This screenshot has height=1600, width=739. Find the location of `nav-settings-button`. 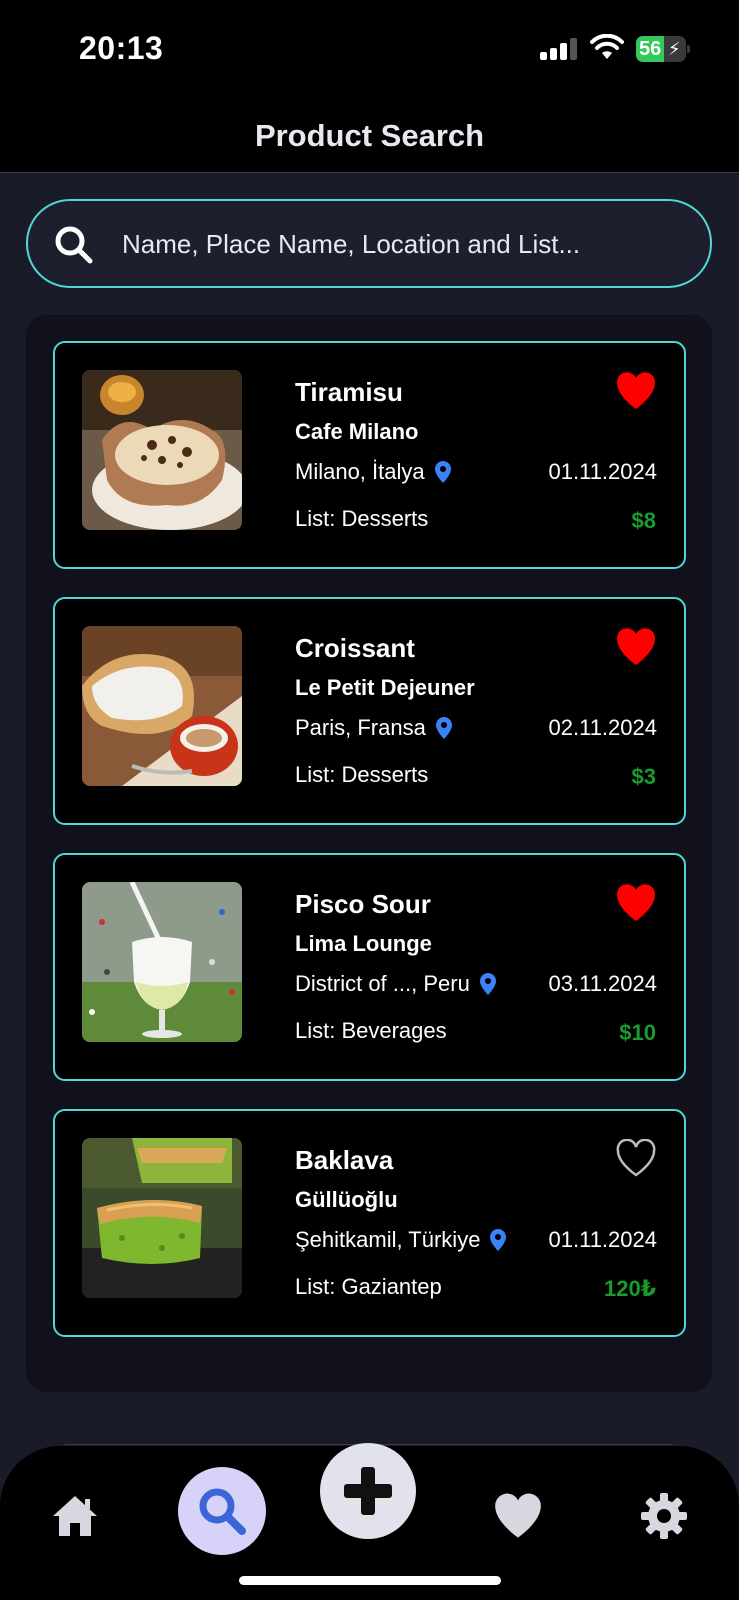

nav-settings-button is located at coordinates (664, 1516).